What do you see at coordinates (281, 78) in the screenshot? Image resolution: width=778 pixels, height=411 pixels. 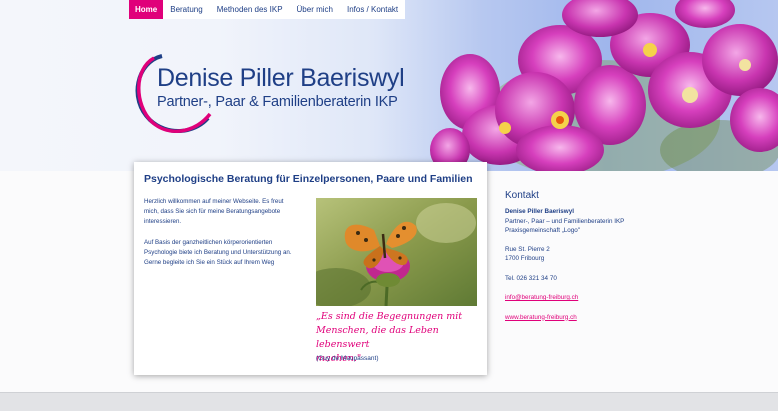 I see `logo-name: Denise Piller Baeriswyl` at bounding box center [281, 78].